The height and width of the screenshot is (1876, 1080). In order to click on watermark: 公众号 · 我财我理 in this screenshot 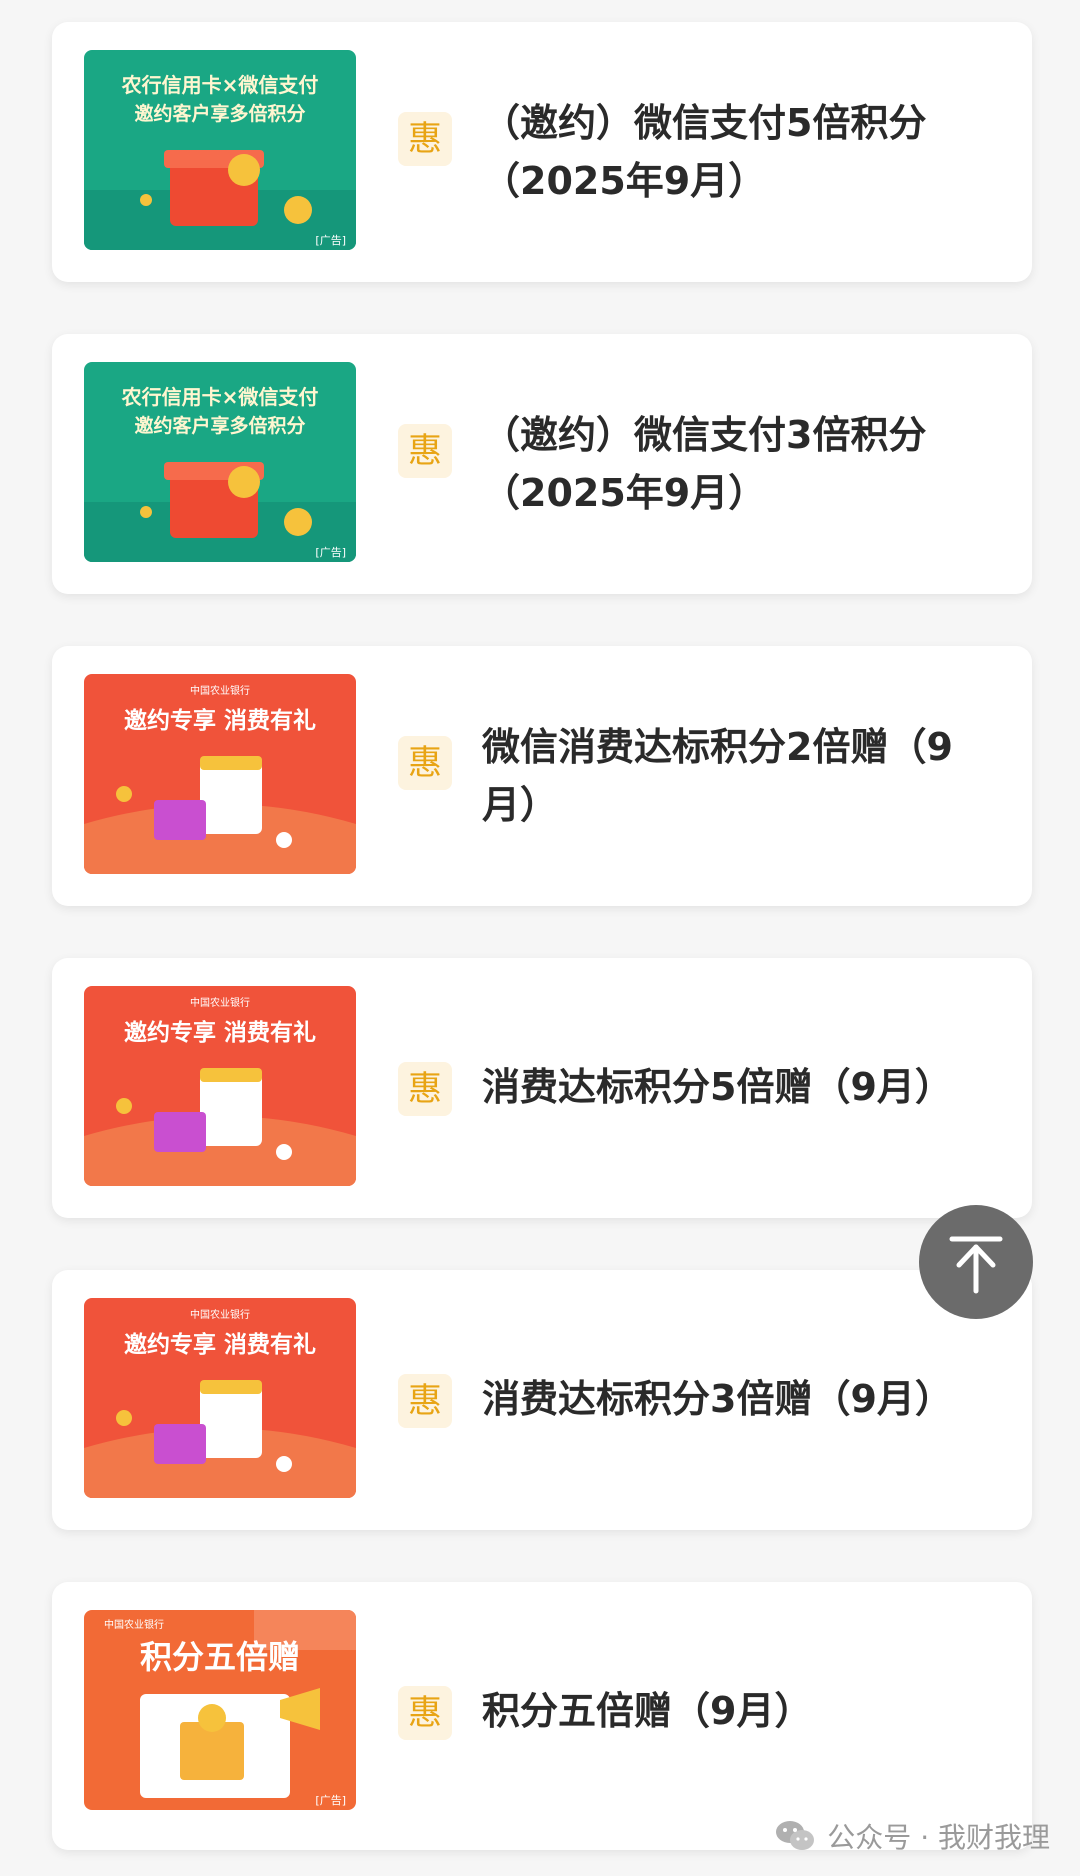, I will do `click(912, 1836)`.